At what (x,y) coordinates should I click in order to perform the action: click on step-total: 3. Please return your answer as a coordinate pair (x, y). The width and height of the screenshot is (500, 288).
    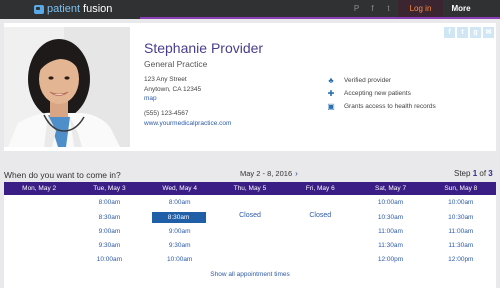
    Looking at the image, I should click on (490, 173).